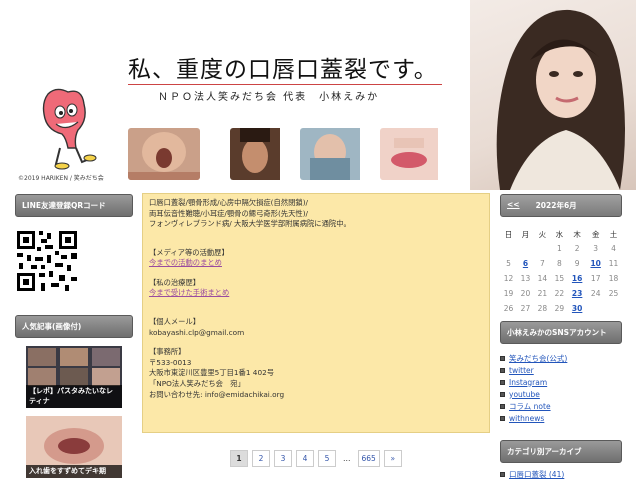  What do you see at coordinates (197, 383) in the screenshot?
I see `office-addressee: 「NPO法人笑みだち会 宛」` at bounding box center [197, 383].